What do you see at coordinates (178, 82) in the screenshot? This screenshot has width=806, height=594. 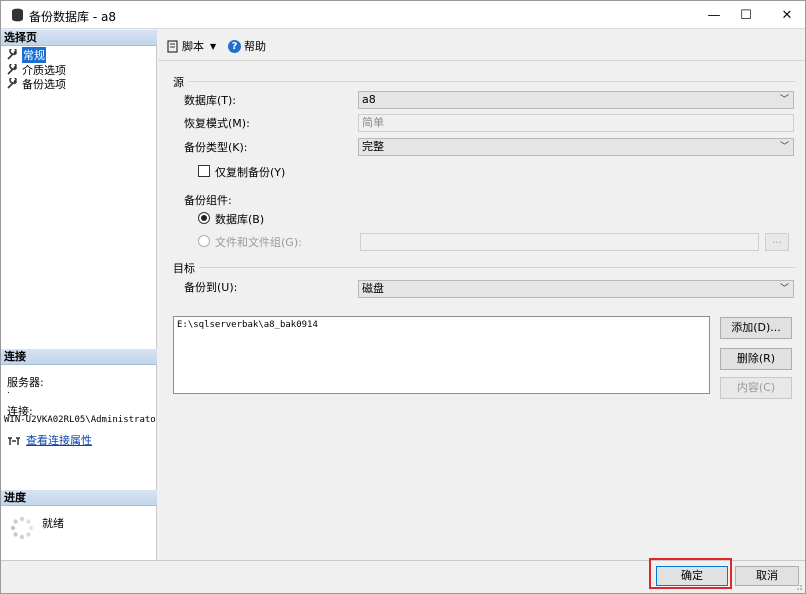 I see `source-group-label: 源` at bounding box center [178, 82].